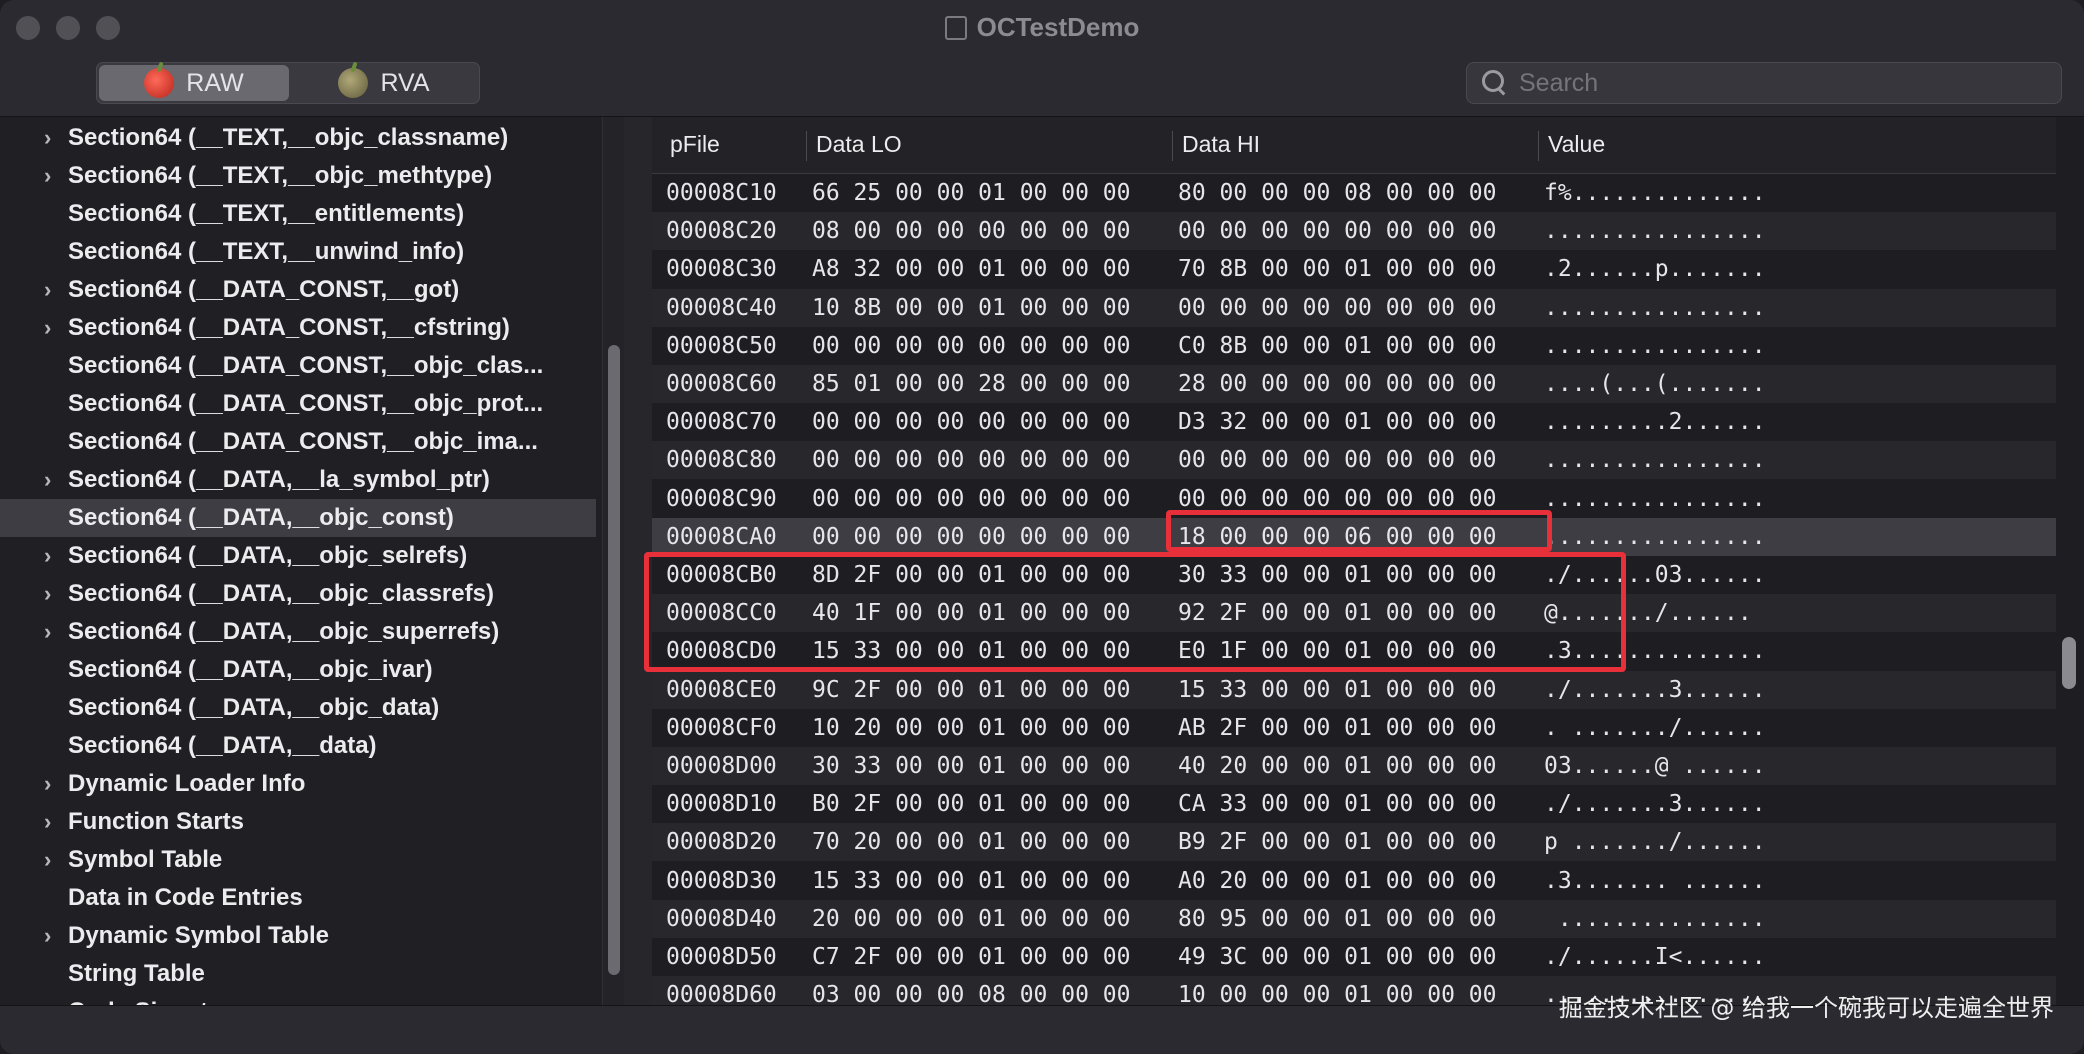  What do you see at coordinates (859, 144) in the screenshot?
I see `column-header-data-lo: Data LO` at bounding box center [859, 144].